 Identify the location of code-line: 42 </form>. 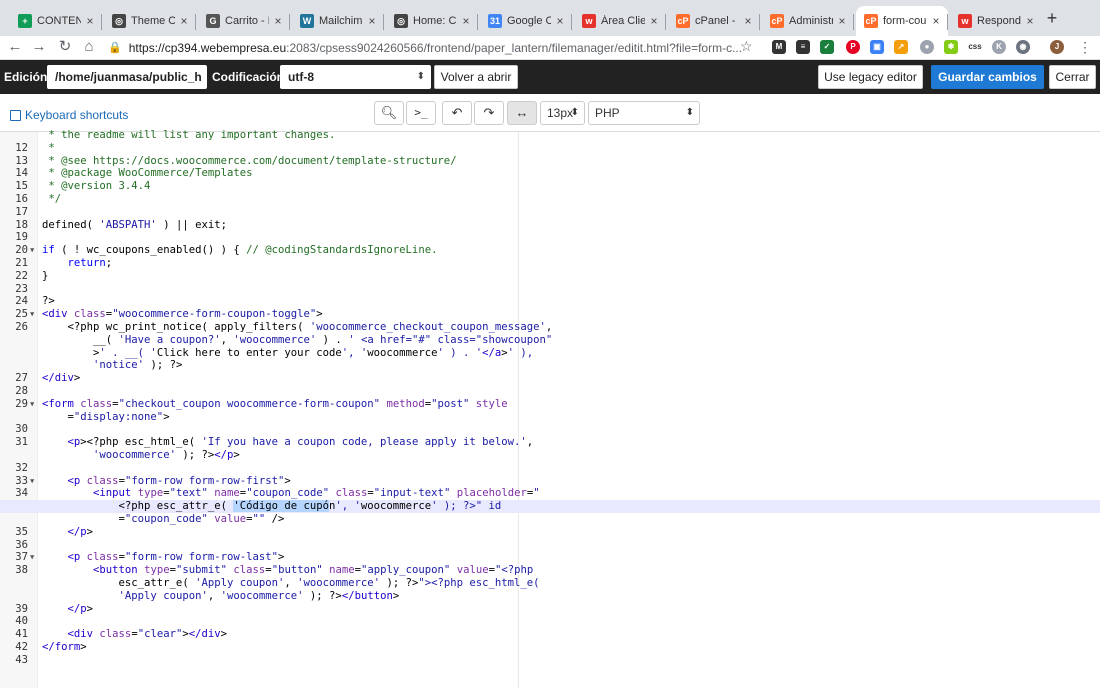
(550, 647).